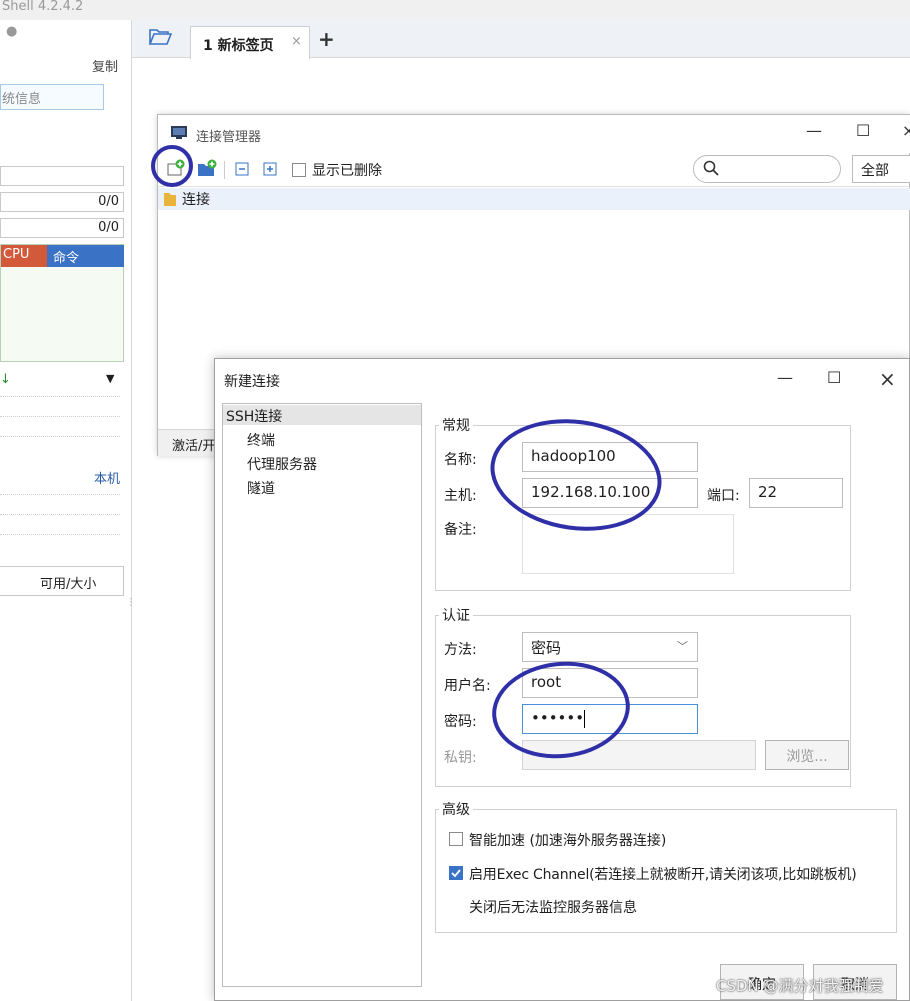 The image size is (910, 1001). I want to click on watermark: CSDN @满分对我强制爱, so click(800, 986).